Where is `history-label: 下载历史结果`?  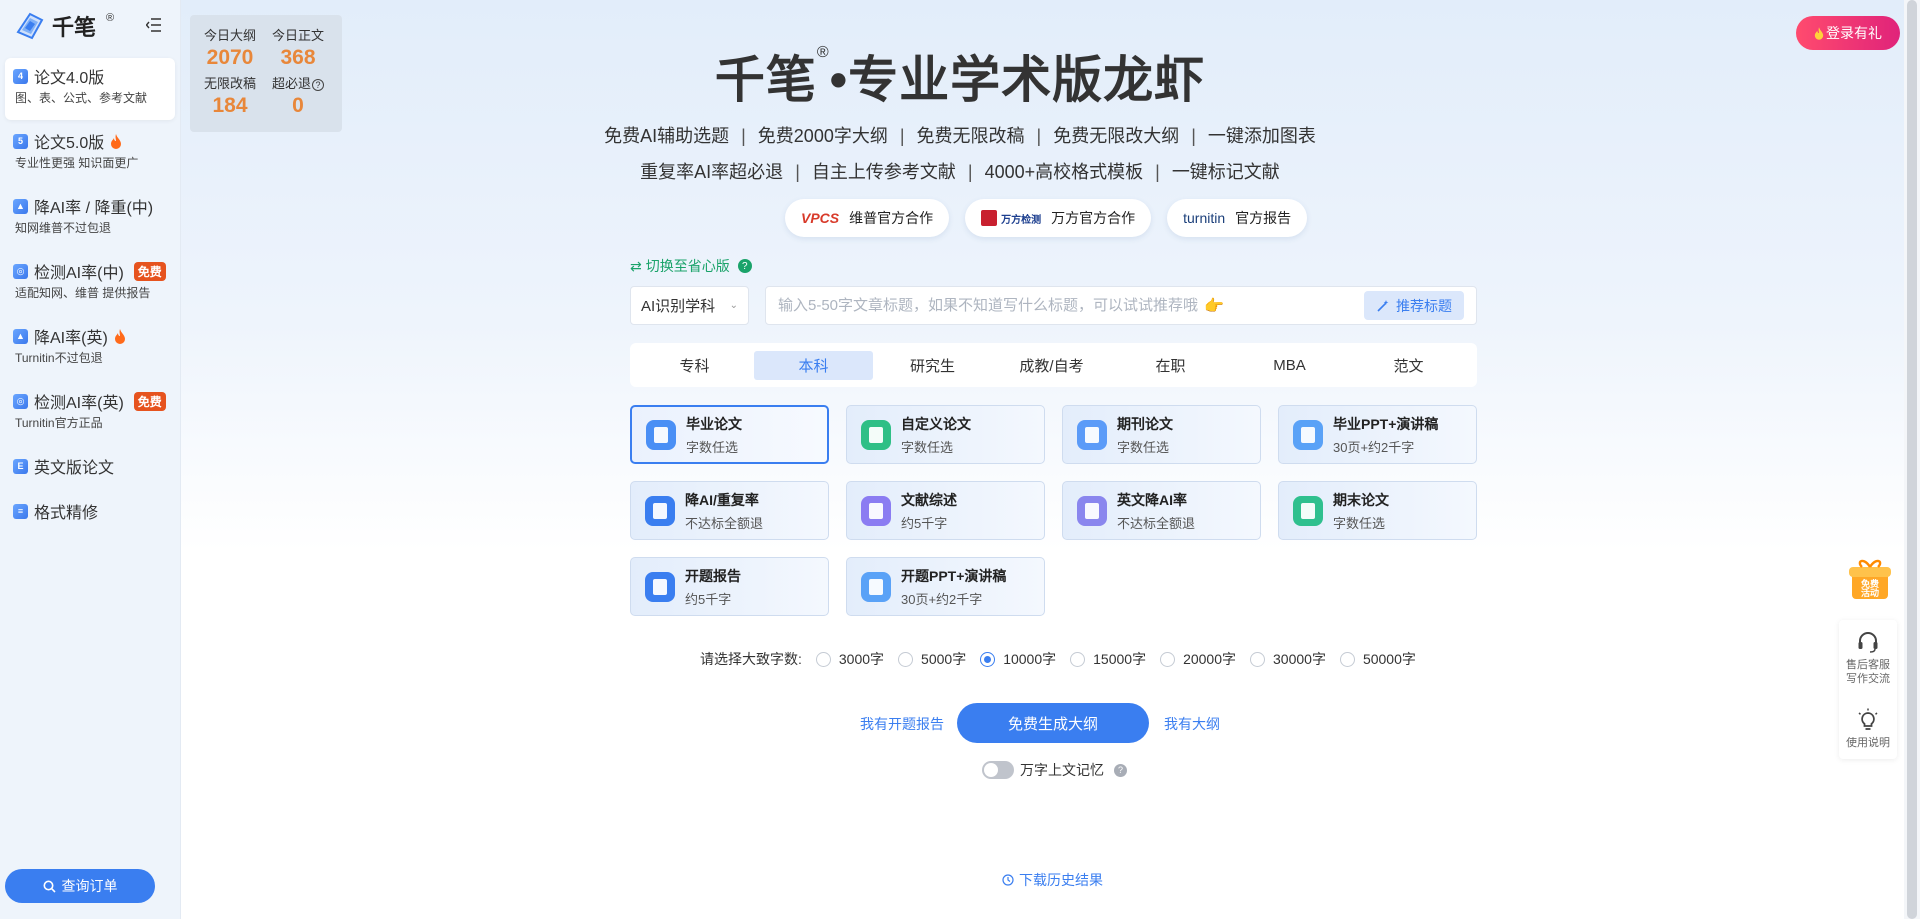 history-label: 下载历史结果 is located at coordinates (1061, 880).